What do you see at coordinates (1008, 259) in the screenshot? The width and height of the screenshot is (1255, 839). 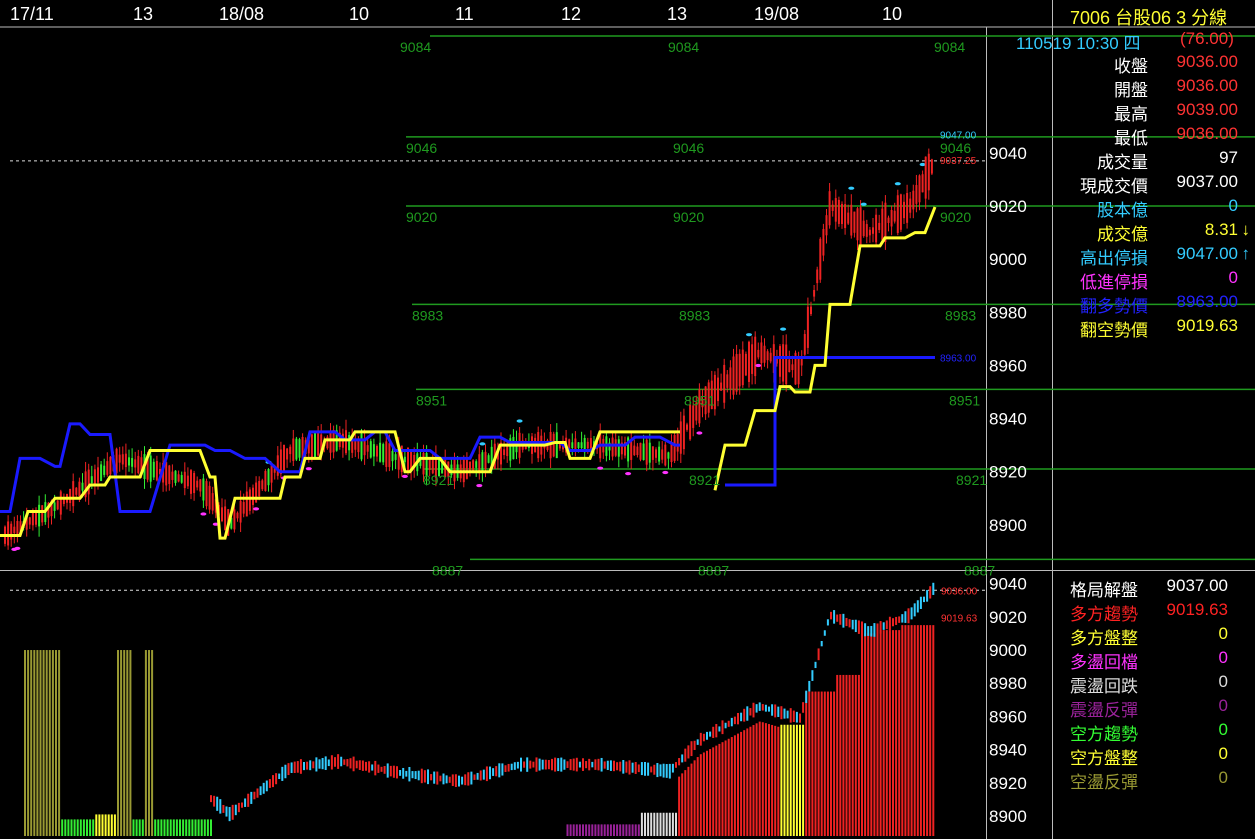 I see `main-y-tick-label: 9000` at bounding box center [1008, 259].